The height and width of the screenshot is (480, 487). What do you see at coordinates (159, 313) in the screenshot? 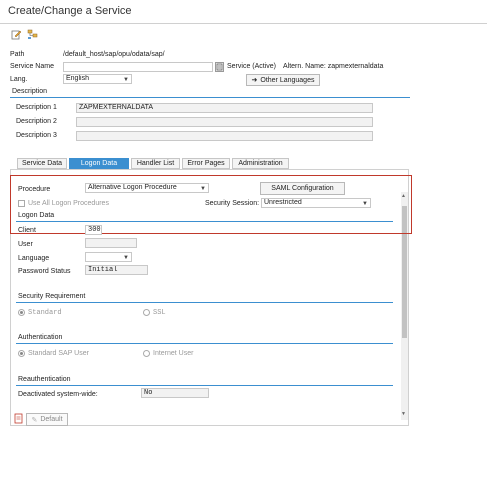
I see `ssl-radio-label: SSL` at bounding box center [159, 313].